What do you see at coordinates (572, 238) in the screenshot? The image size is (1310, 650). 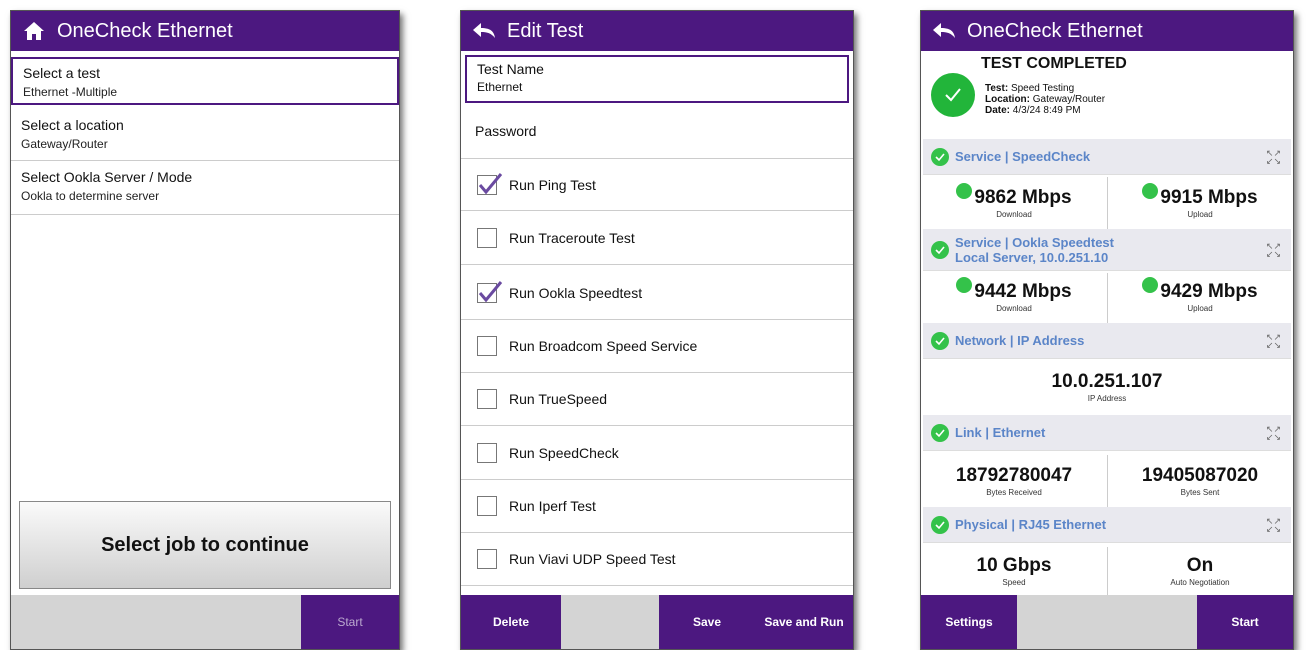 I see `option-label: Run Traceroute Test` at bounding box center [572, 238].